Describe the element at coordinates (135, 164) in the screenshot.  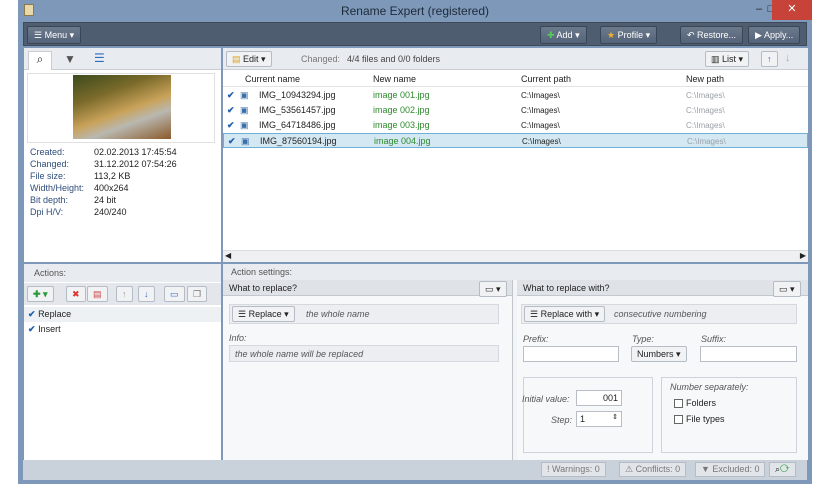
I see `prop-value: 31.12.2012 07:54:26` at that location.